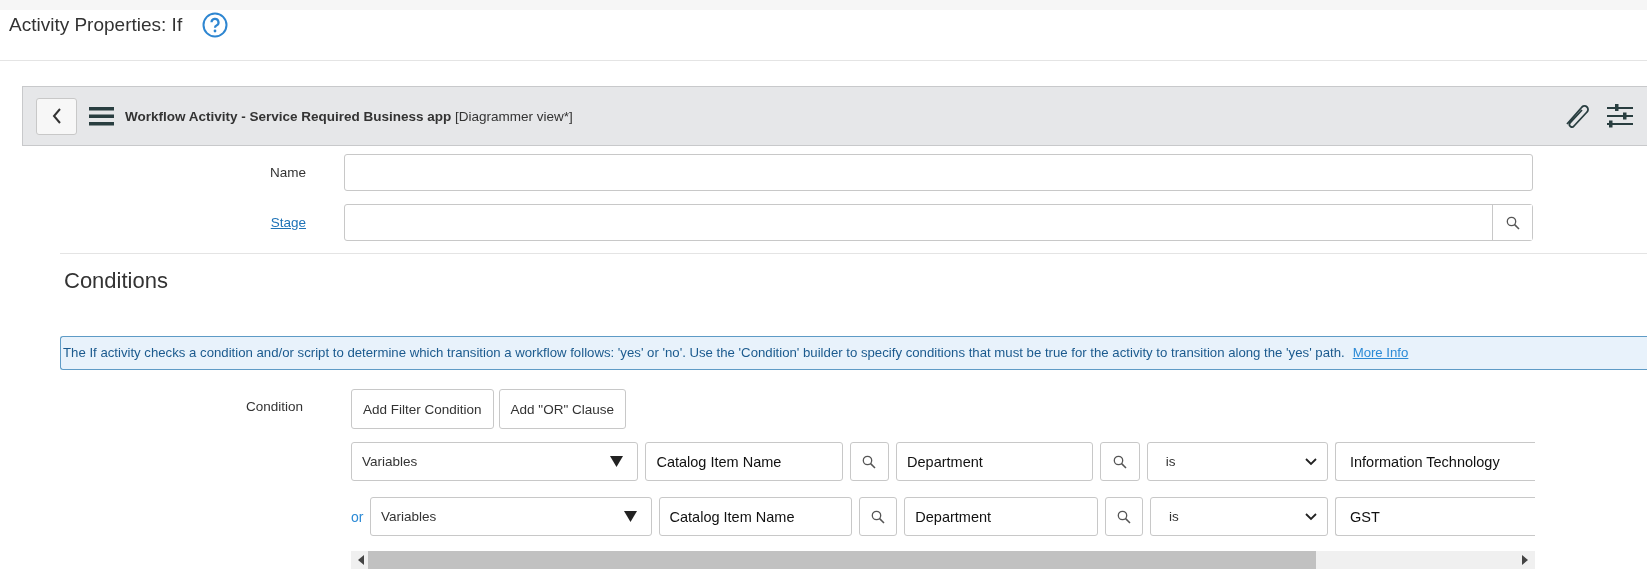 The image size is (1647, 581). I want to click on help-icon, so click(215, 25).